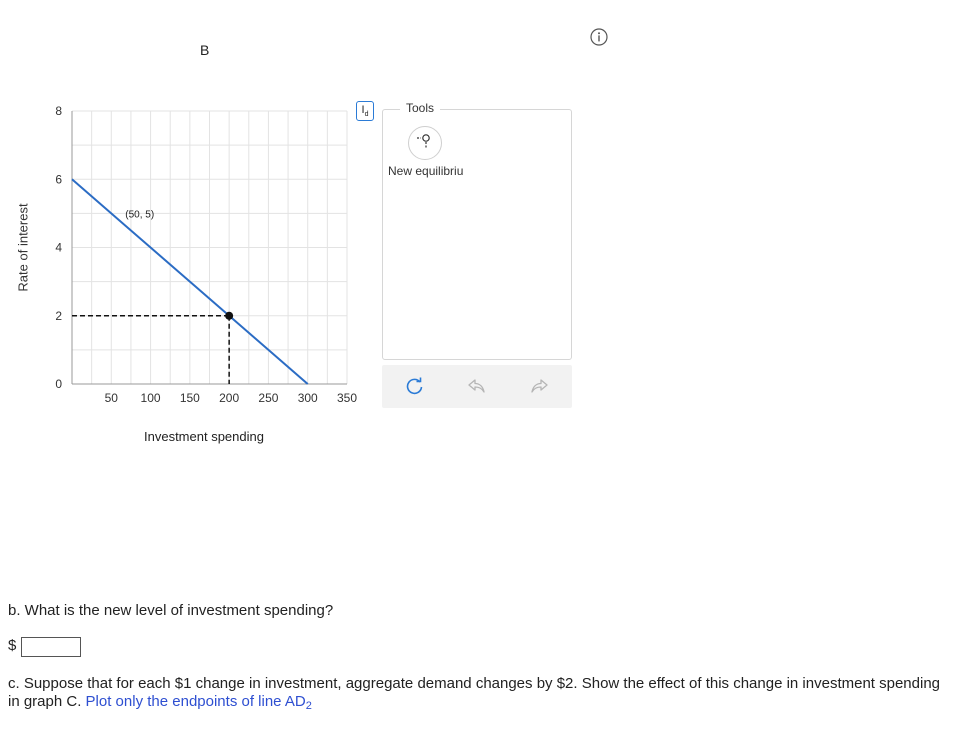  What do you see at coordinates (420, 108) in the screenshot?
I see `tools-title: Tools` at bounding box center [420, 108].